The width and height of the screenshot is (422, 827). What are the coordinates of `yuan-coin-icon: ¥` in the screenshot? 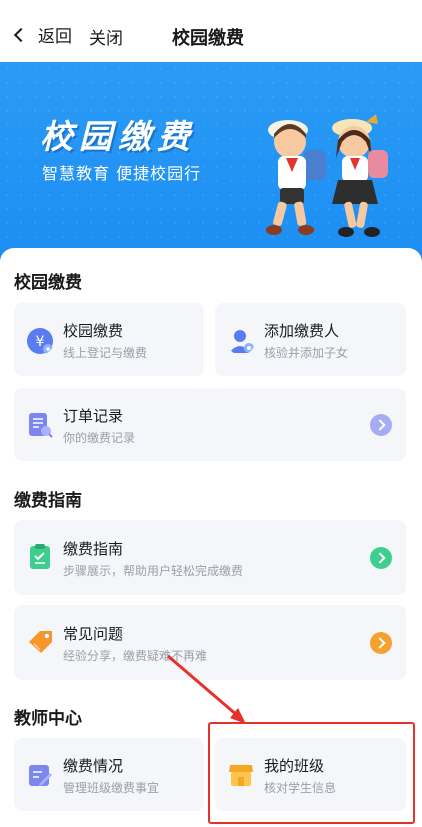 It's located at (40, 341).